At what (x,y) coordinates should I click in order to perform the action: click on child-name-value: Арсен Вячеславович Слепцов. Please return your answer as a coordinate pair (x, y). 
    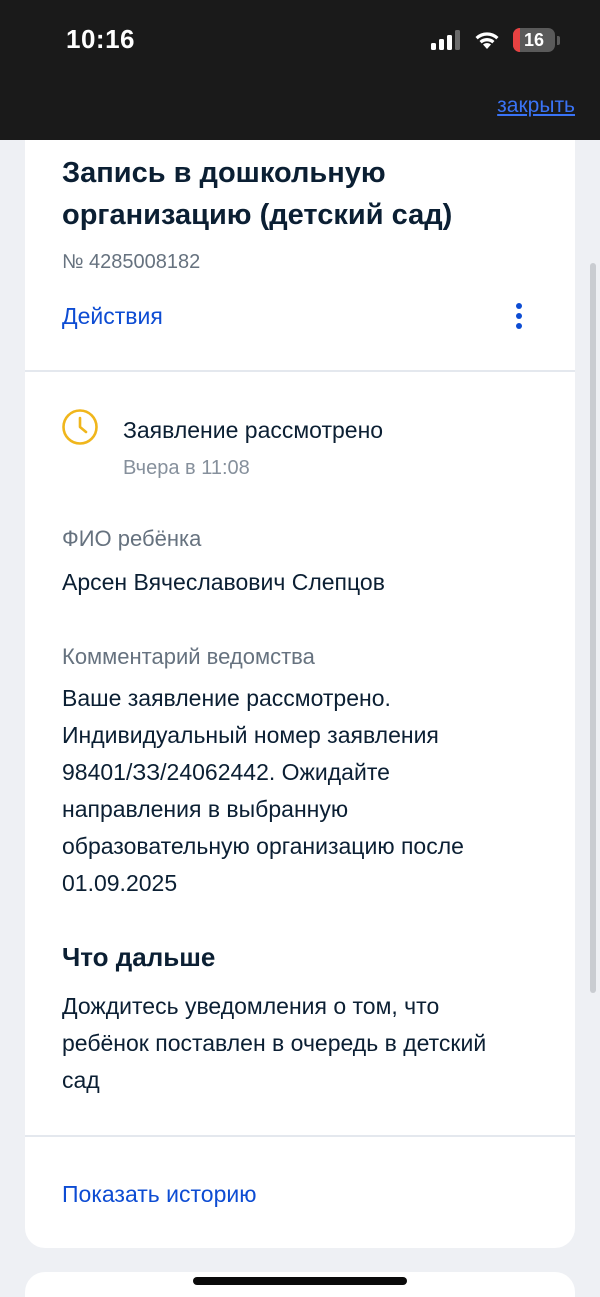
    Looking at the image, I should click on (223, 582).